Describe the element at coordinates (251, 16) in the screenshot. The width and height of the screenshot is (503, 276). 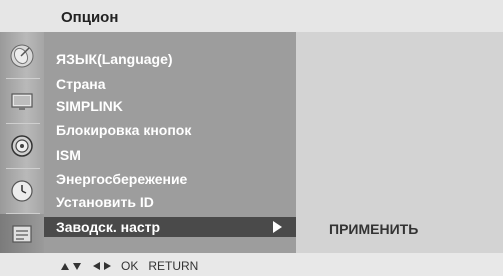
I see `menu-header: Опцион` at that location.